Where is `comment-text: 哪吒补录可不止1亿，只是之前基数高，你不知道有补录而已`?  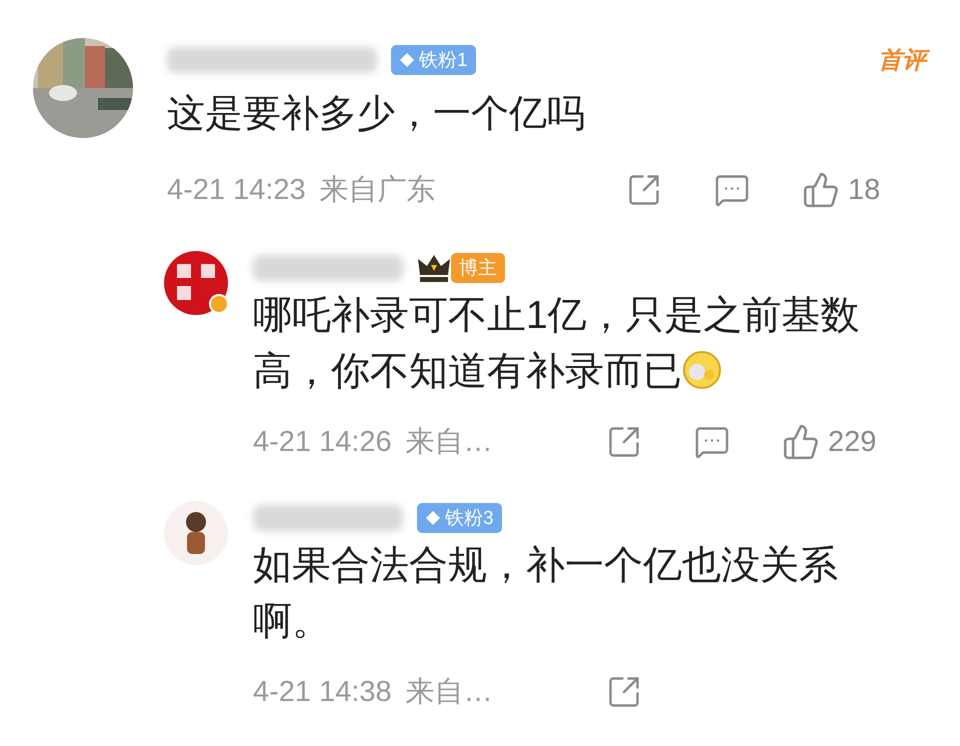
comment-text: 哪吒补录可不止1亿，只是之前基数高，你不知道有补录而已 is located at coordinates (556, 343).